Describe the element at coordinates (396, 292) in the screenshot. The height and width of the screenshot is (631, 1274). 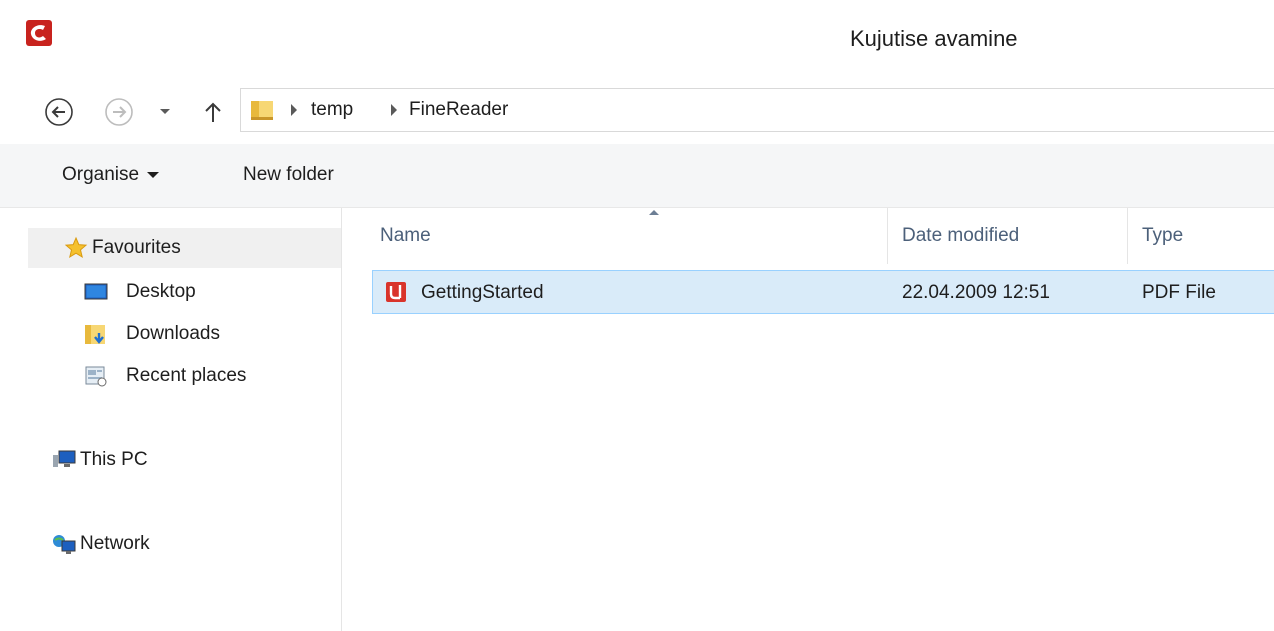
I see `pdf-icon` at that location.